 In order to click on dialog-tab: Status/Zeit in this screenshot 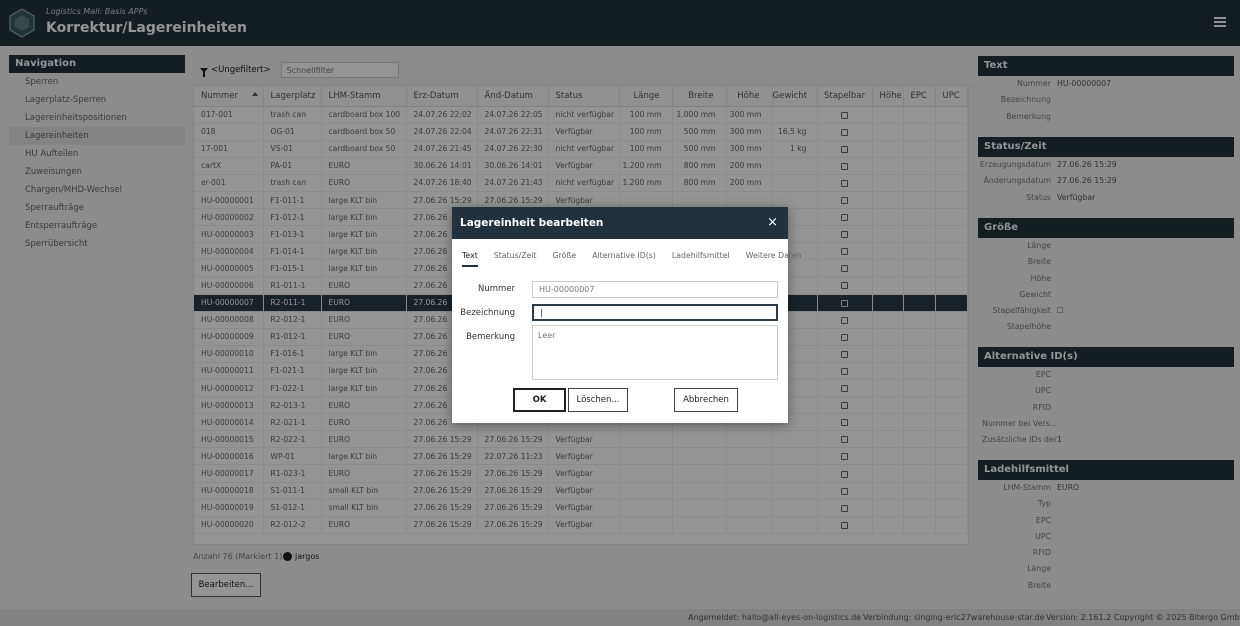, I will do `click(515, 259)`.